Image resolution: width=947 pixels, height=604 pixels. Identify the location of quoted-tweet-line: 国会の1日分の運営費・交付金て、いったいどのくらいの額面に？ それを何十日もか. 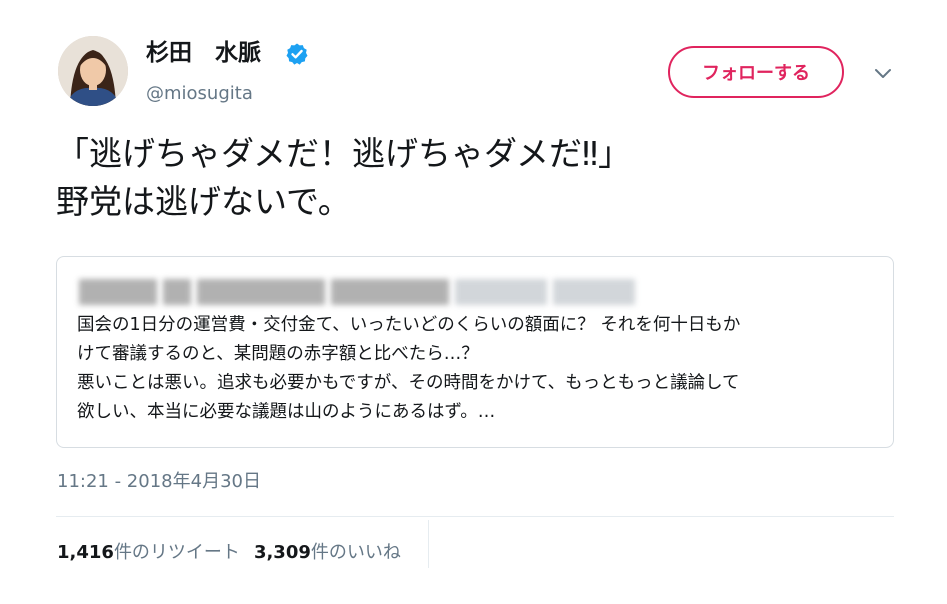
(409, 325).